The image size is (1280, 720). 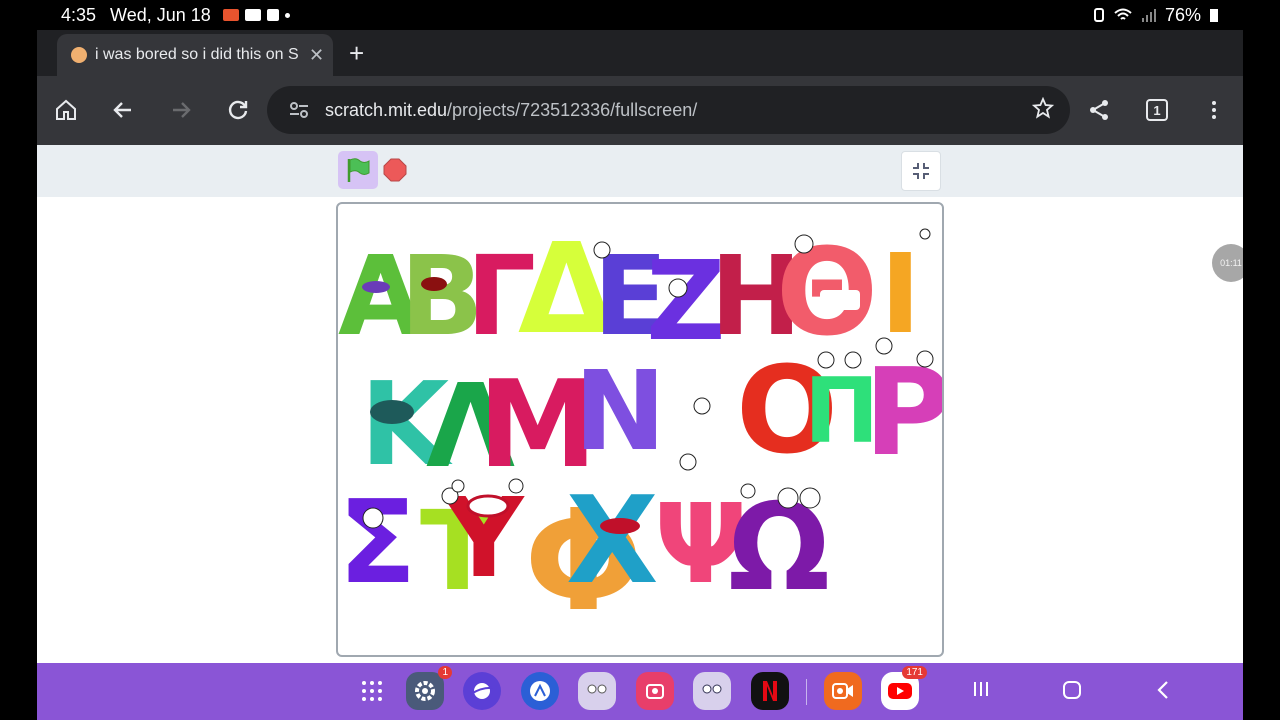 I want to click on screen-recorder-app, so click(x=655, y=691).